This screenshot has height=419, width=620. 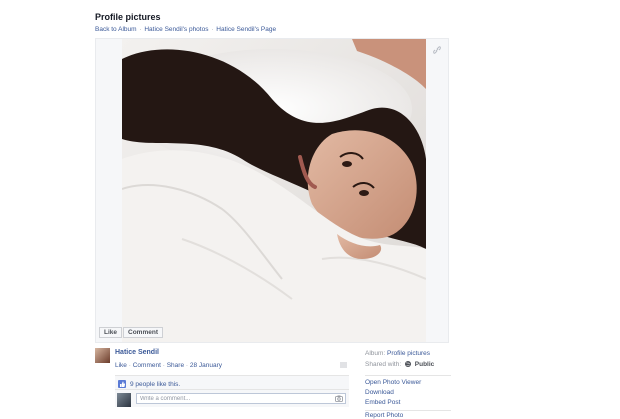 What do you see at coordinates (232, 382) in the screenshot?
I see `likes-summary: 9 people like this.` at bounding box center [232, 382].